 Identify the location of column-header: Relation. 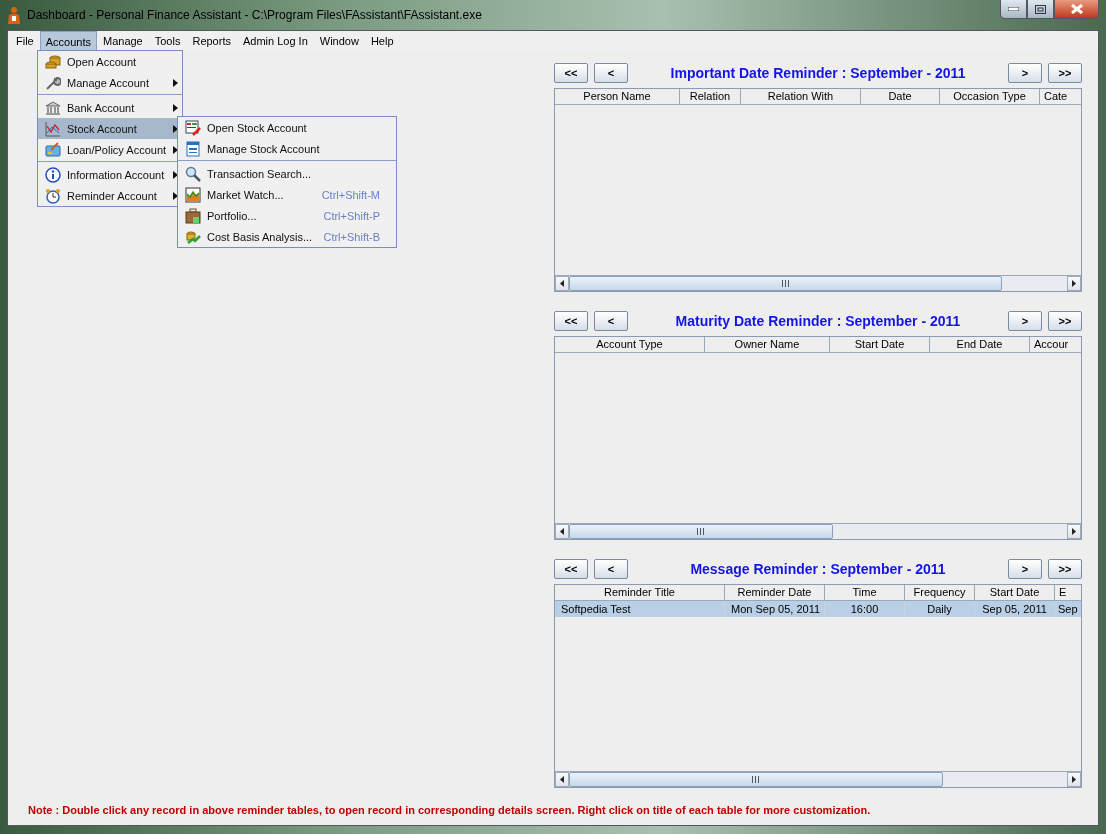
(710, 97).